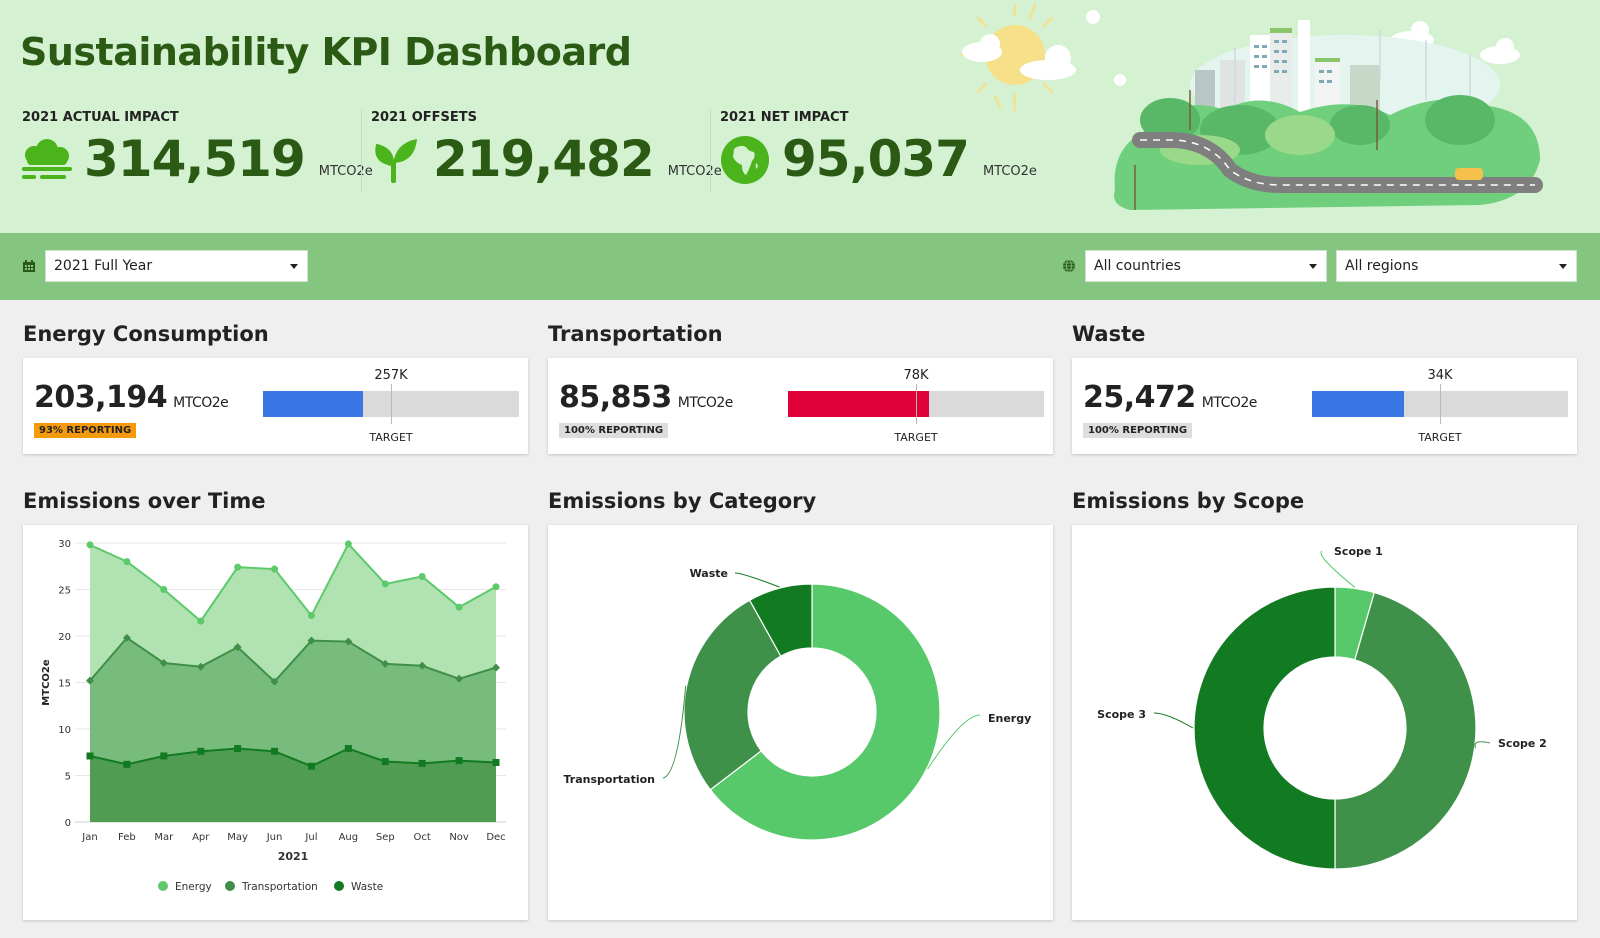 Image resolution: width=1600 pixels, height=938 pixels. I want to click on target-value: 78K, so click(916, 375).